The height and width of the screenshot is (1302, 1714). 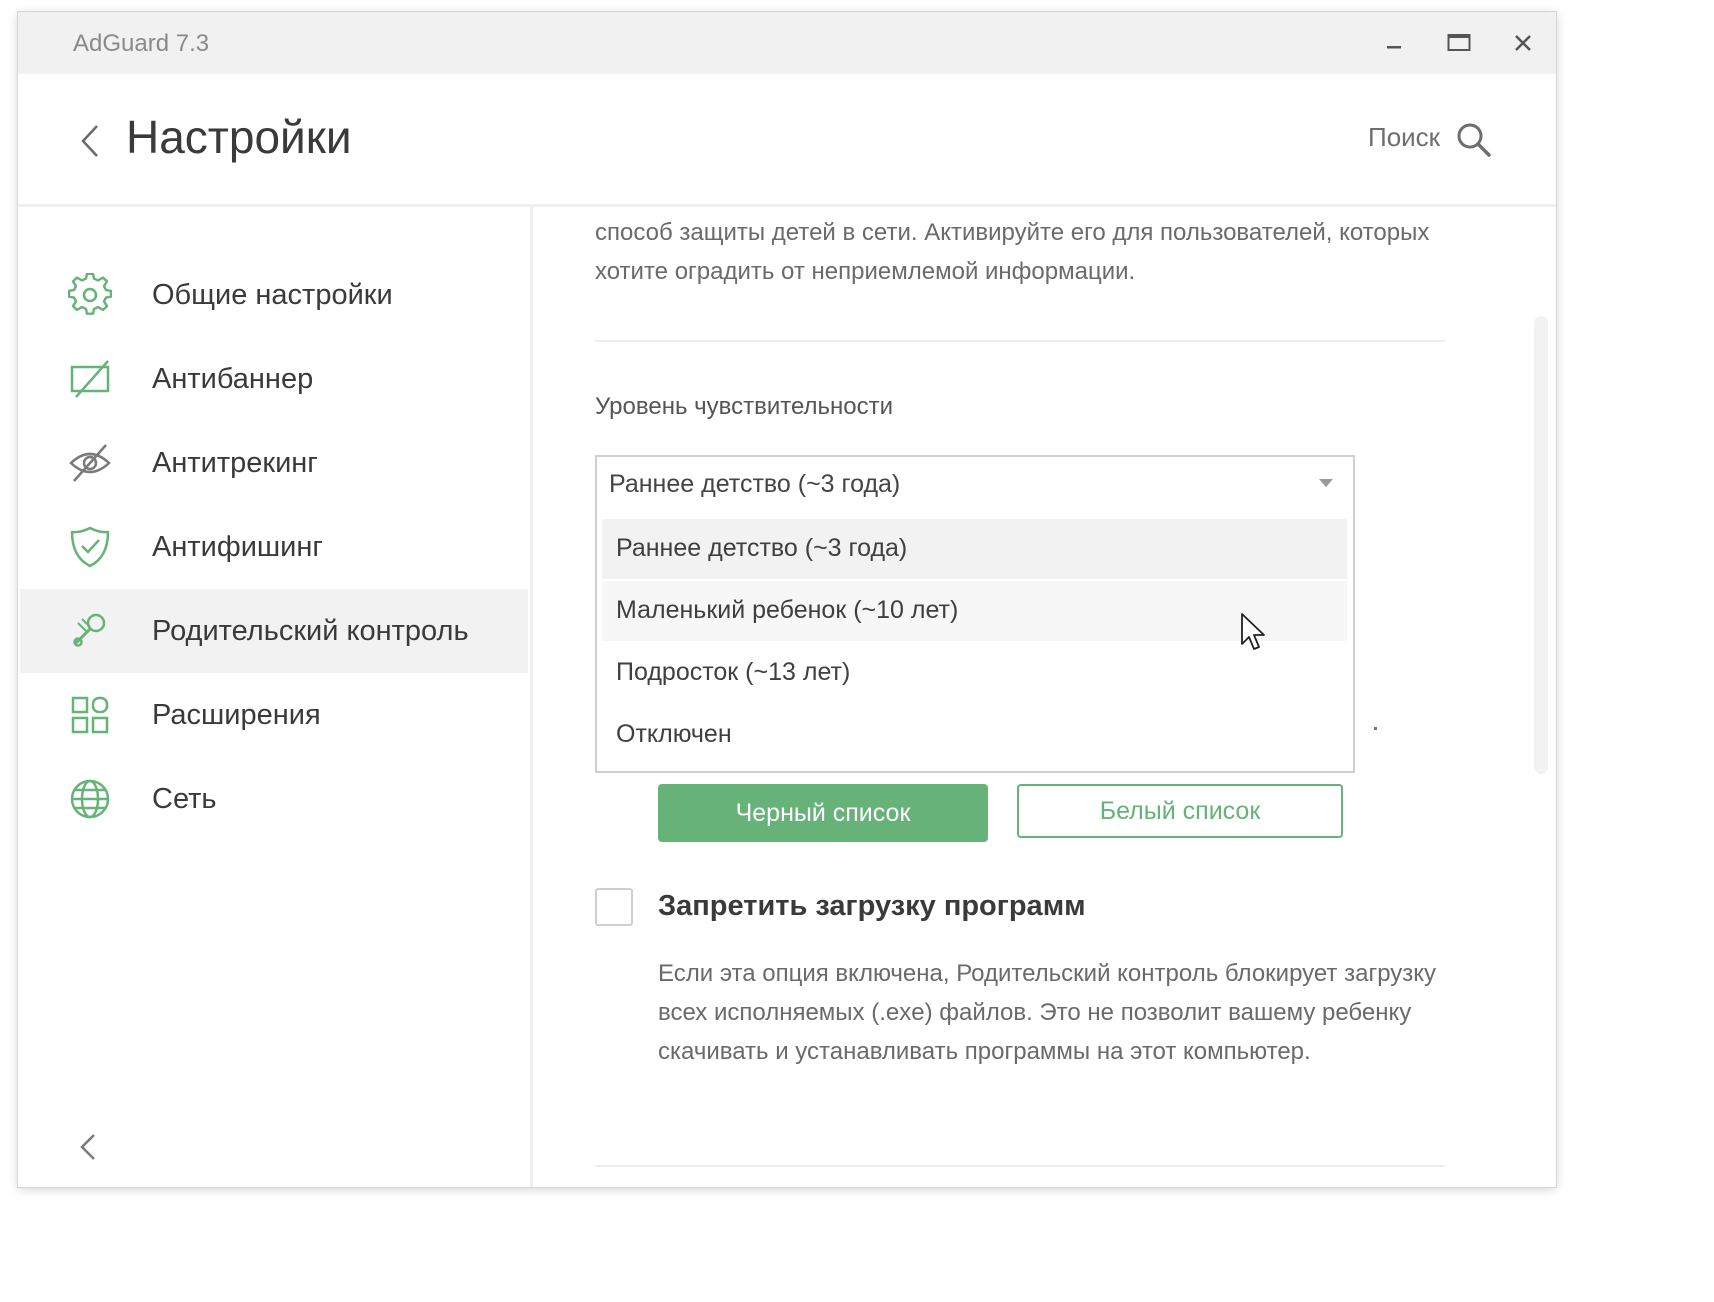 What do you see at coordinates (787, 43) in the screenshot?
I see `title-bar: AdGuard 7.3` at bounding box center [787, 43].